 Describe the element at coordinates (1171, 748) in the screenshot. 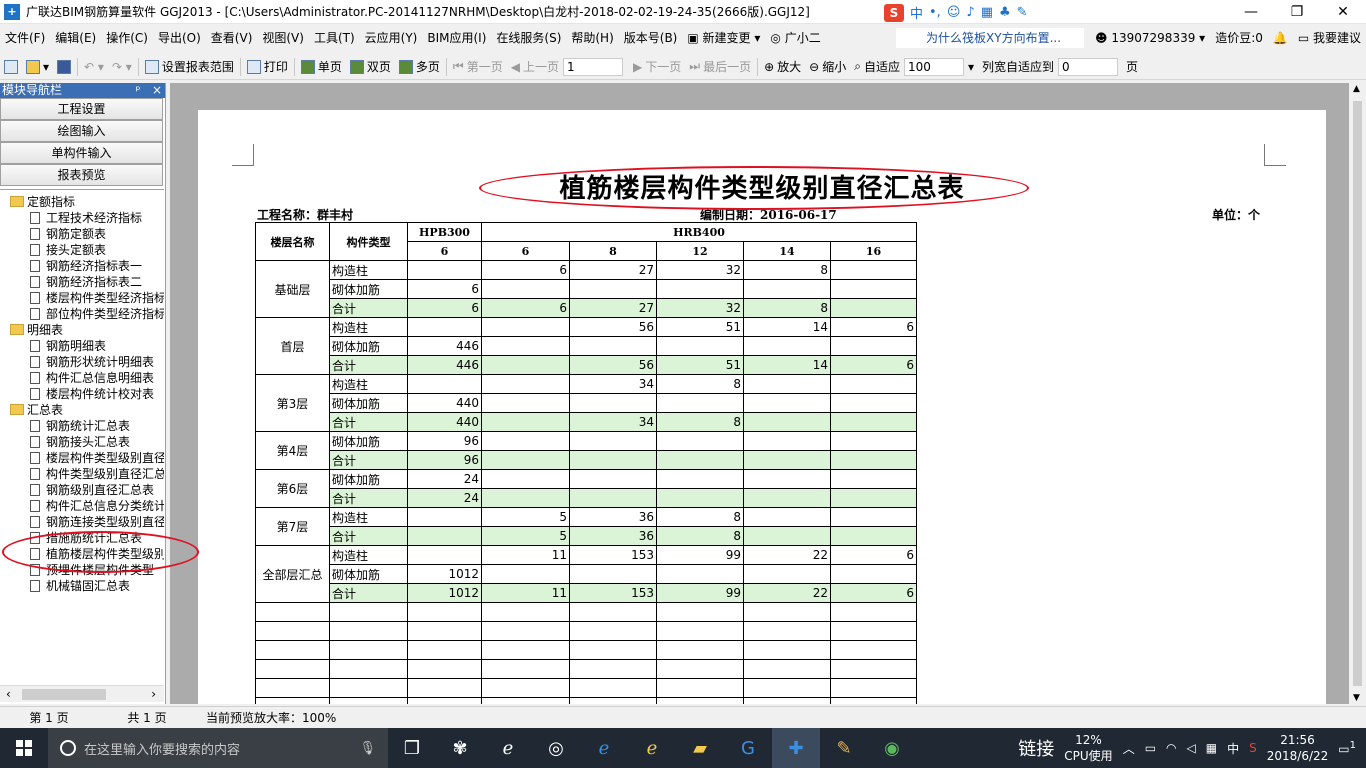

I see `wifi-icon: ◠` at that location.